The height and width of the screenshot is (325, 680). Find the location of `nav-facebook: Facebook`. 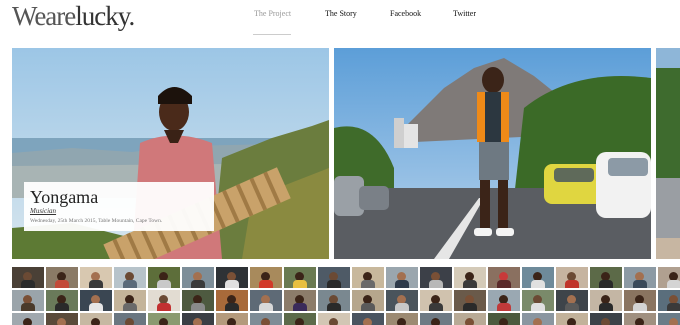

nav-facebook: Facebook is located at coordinates (405, 13).